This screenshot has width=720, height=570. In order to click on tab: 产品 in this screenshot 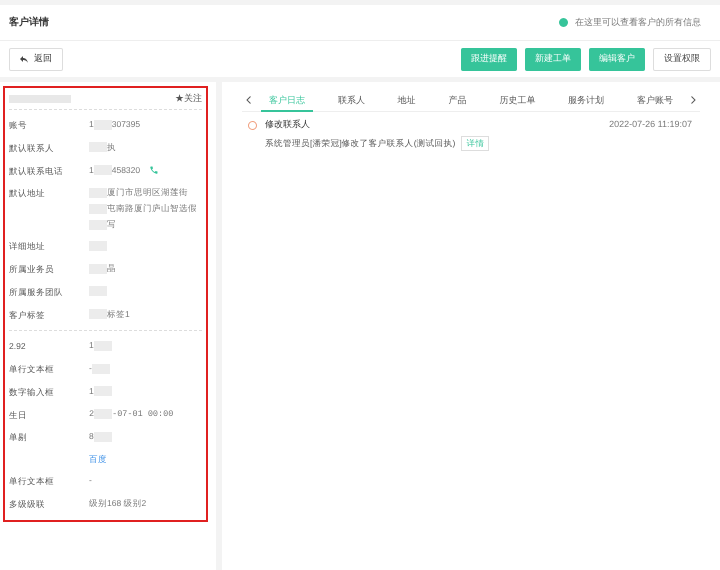, I will do `click(457, 100)`.